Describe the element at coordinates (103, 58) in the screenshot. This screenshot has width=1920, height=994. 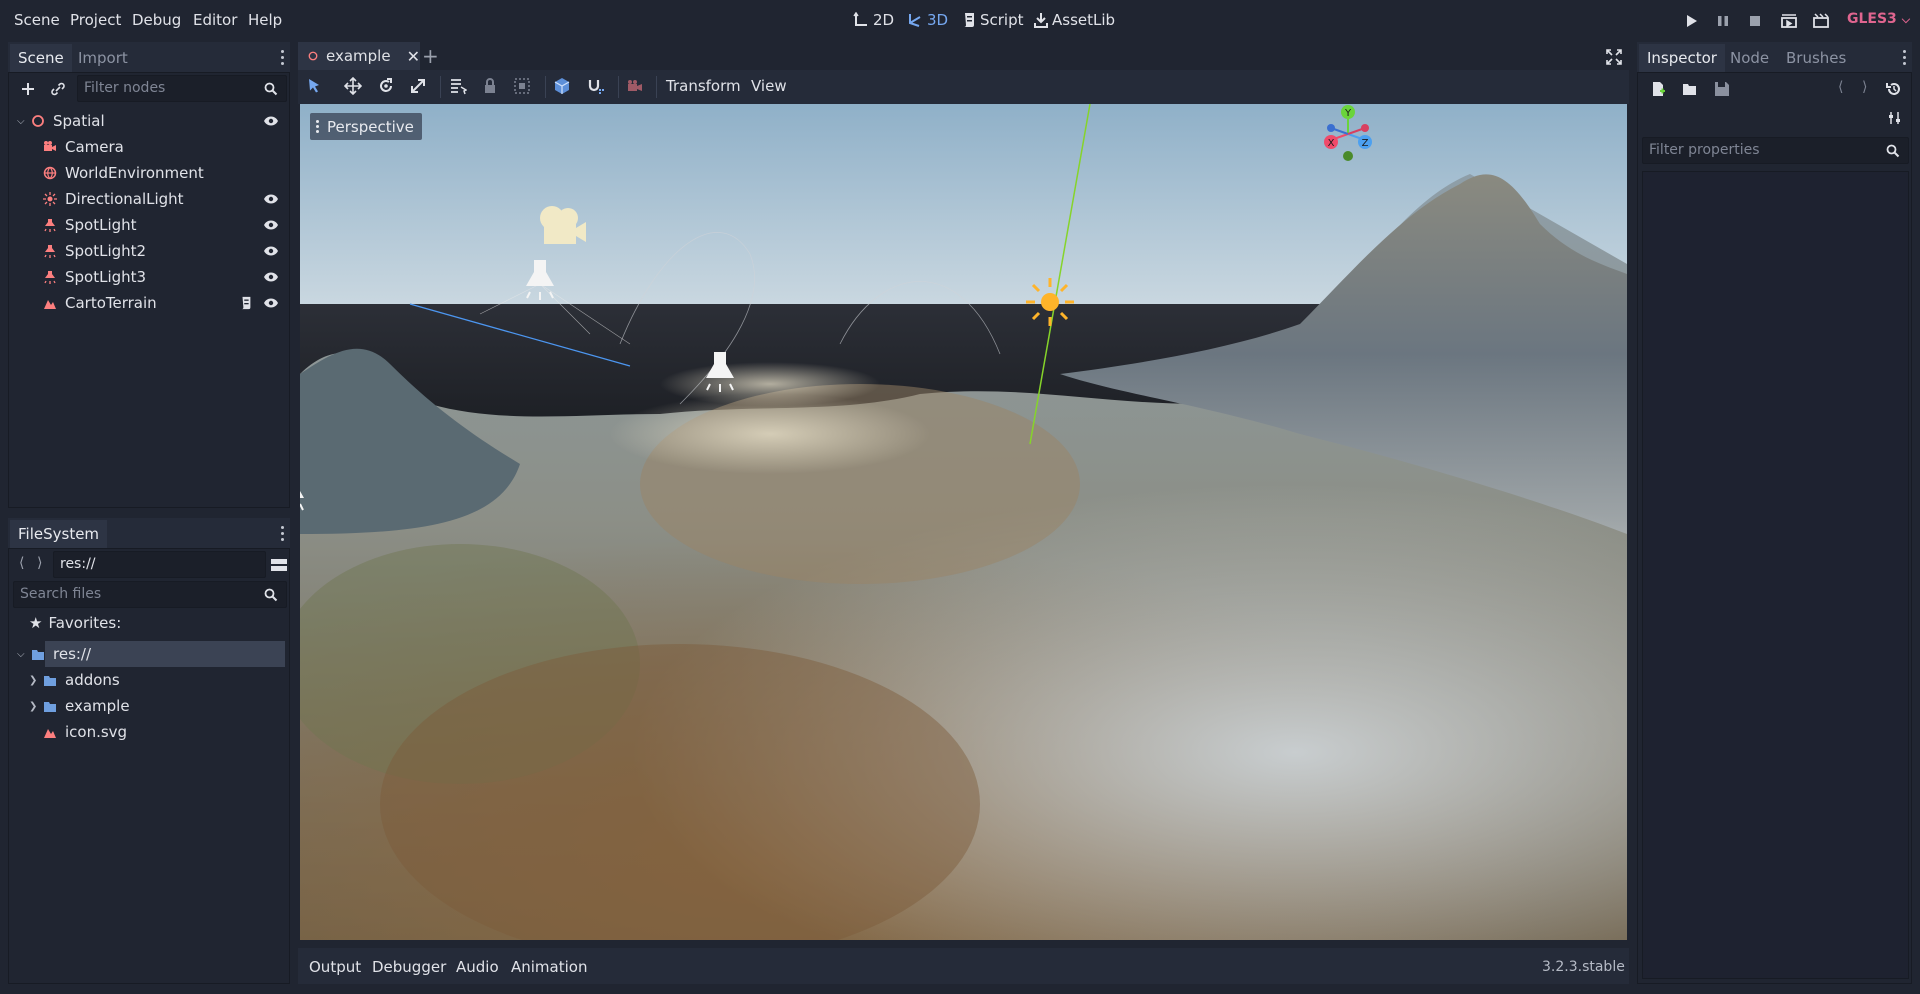
I see `tab-import: Import` at that location.